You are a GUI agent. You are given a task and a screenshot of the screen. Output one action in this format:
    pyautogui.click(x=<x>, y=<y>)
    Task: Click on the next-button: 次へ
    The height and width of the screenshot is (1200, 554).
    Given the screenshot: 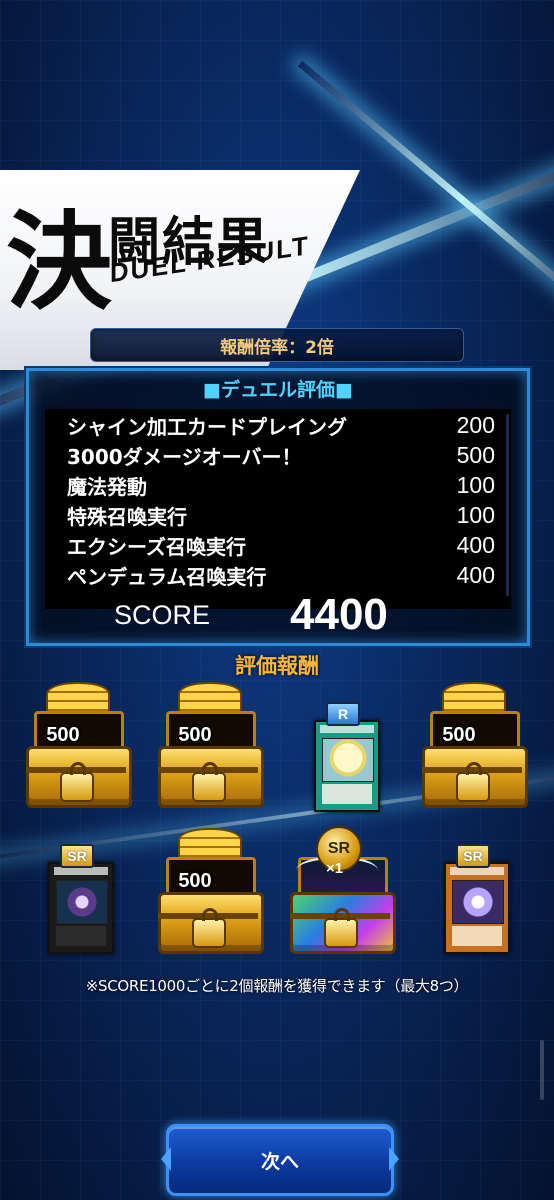 What is the action you would take?
    pyautogui.click(x=280, y=1160)
    